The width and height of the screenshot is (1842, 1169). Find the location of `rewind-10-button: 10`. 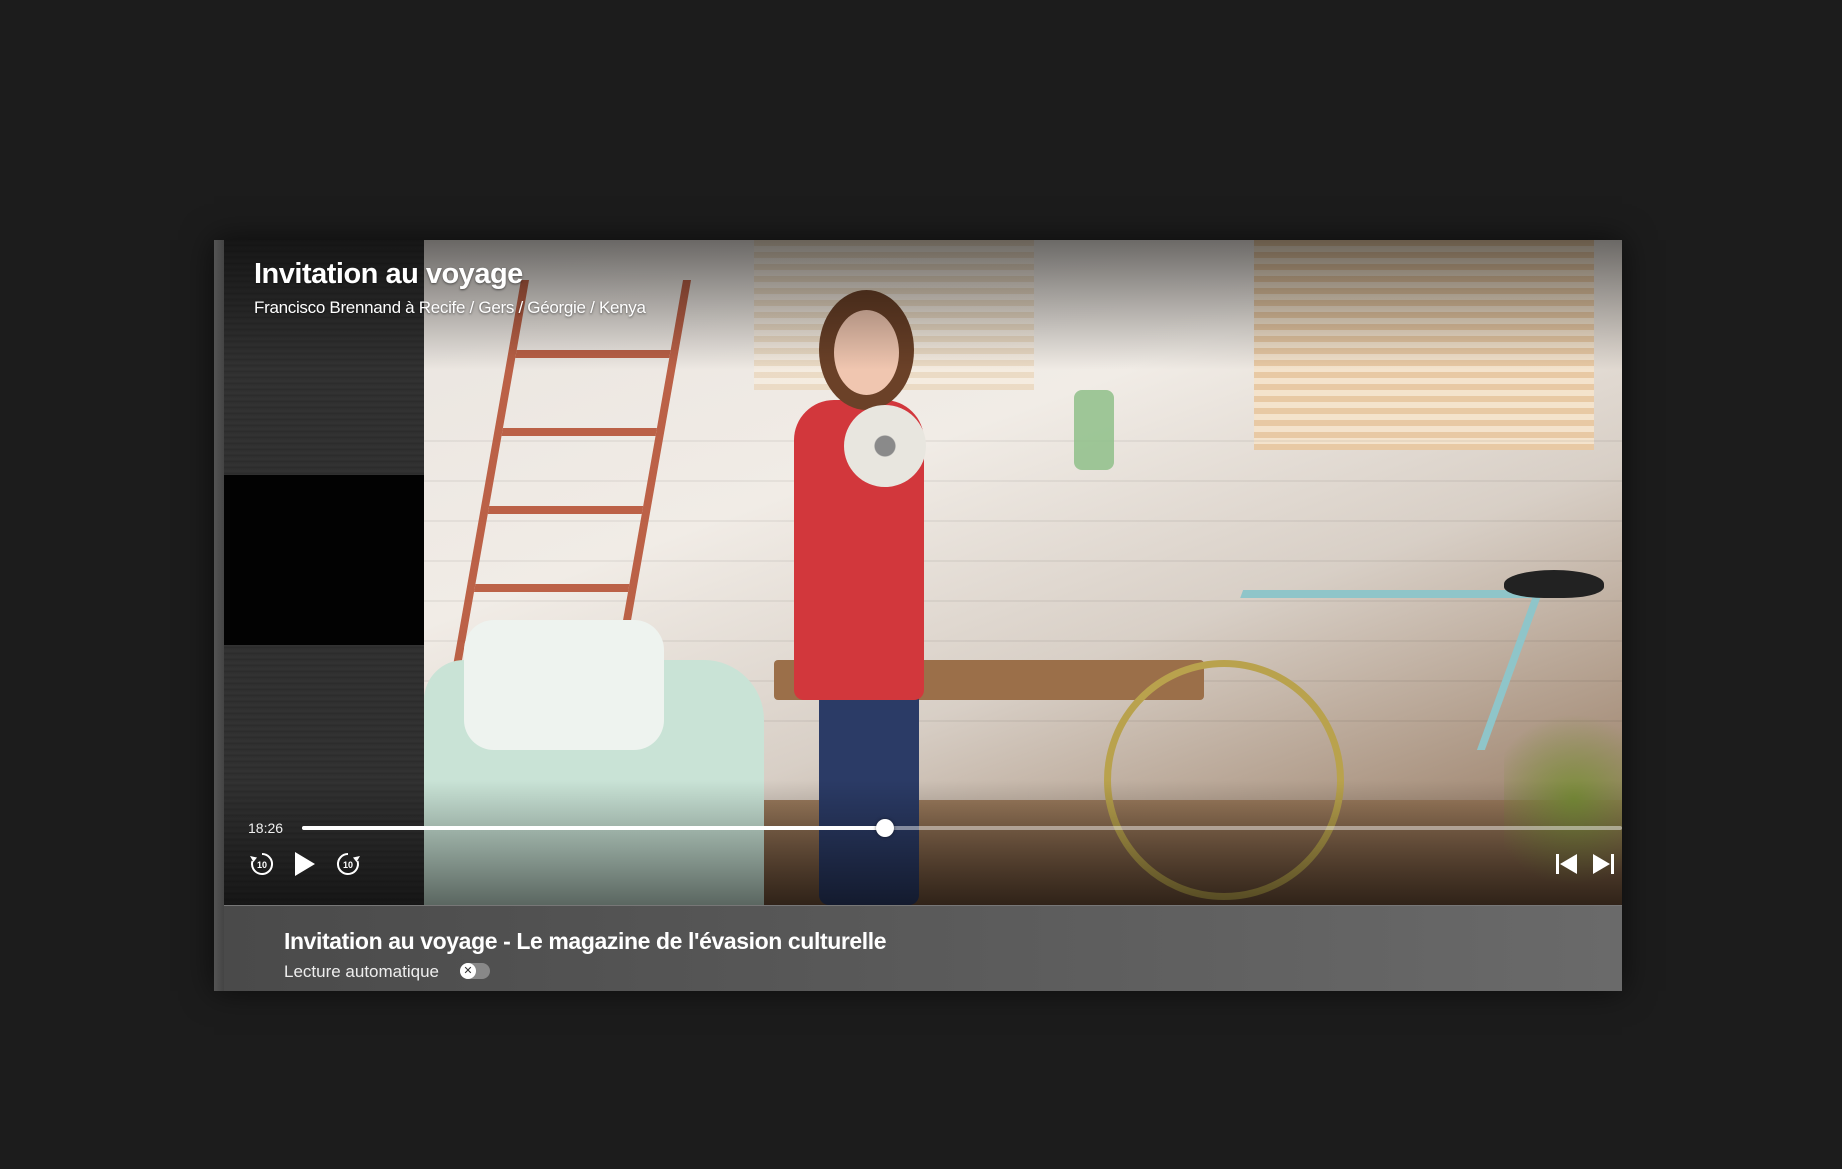

rewind-10-button: 10 is located at coordinates (262, 864).